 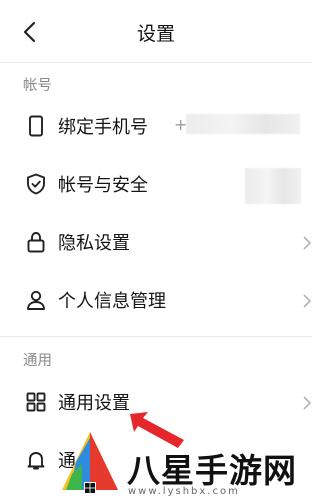 I want to click on privacy-row: 隐私设置, so click(x=156, y=242).